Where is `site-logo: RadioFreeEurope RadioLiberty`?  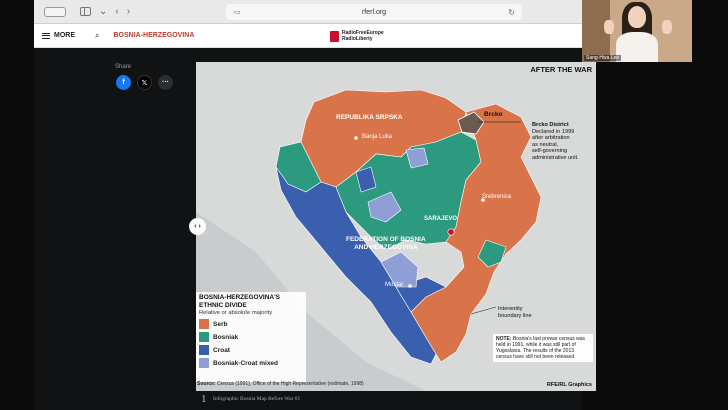 site-logo: RadioFreeEurope RadioLiberty is located at coordinates (357, 36).